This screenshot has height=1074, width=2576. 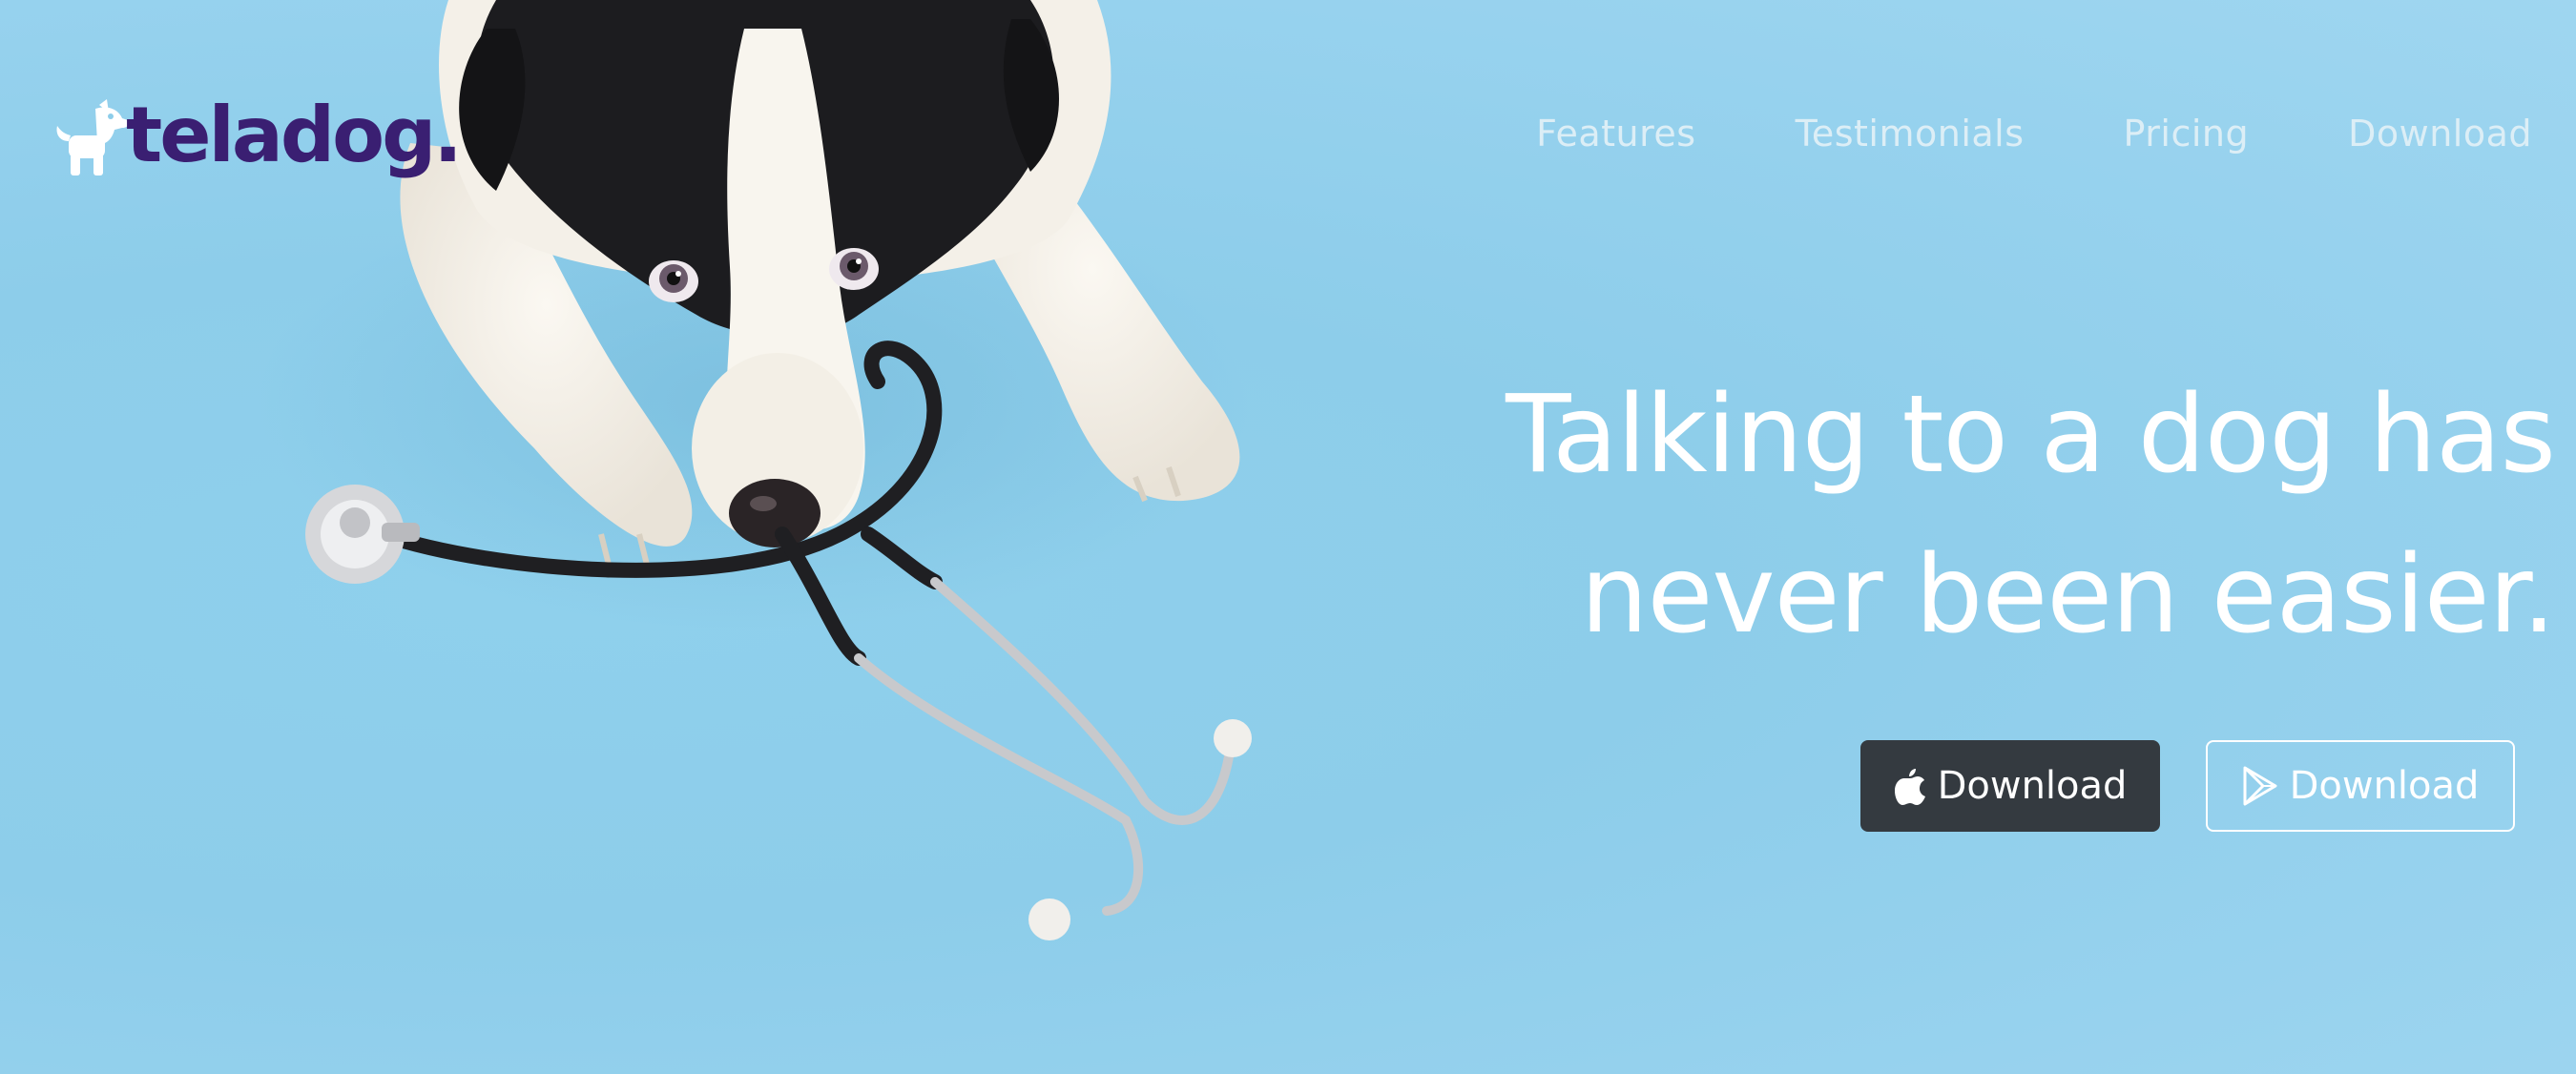 I want to click on brand-logo: teladog., so click(x=257, y=137).